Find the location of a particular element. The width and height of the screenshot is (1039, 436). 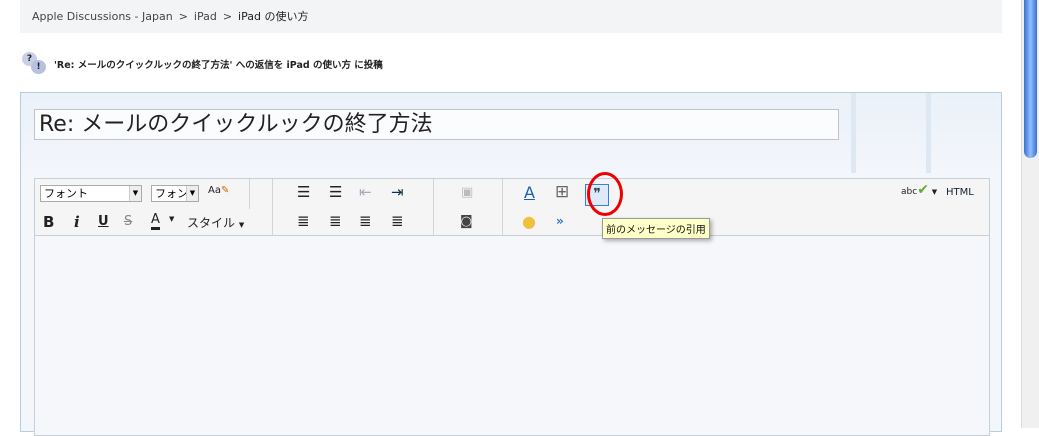

style-label: スタイル is located at coordinates (211, 223).